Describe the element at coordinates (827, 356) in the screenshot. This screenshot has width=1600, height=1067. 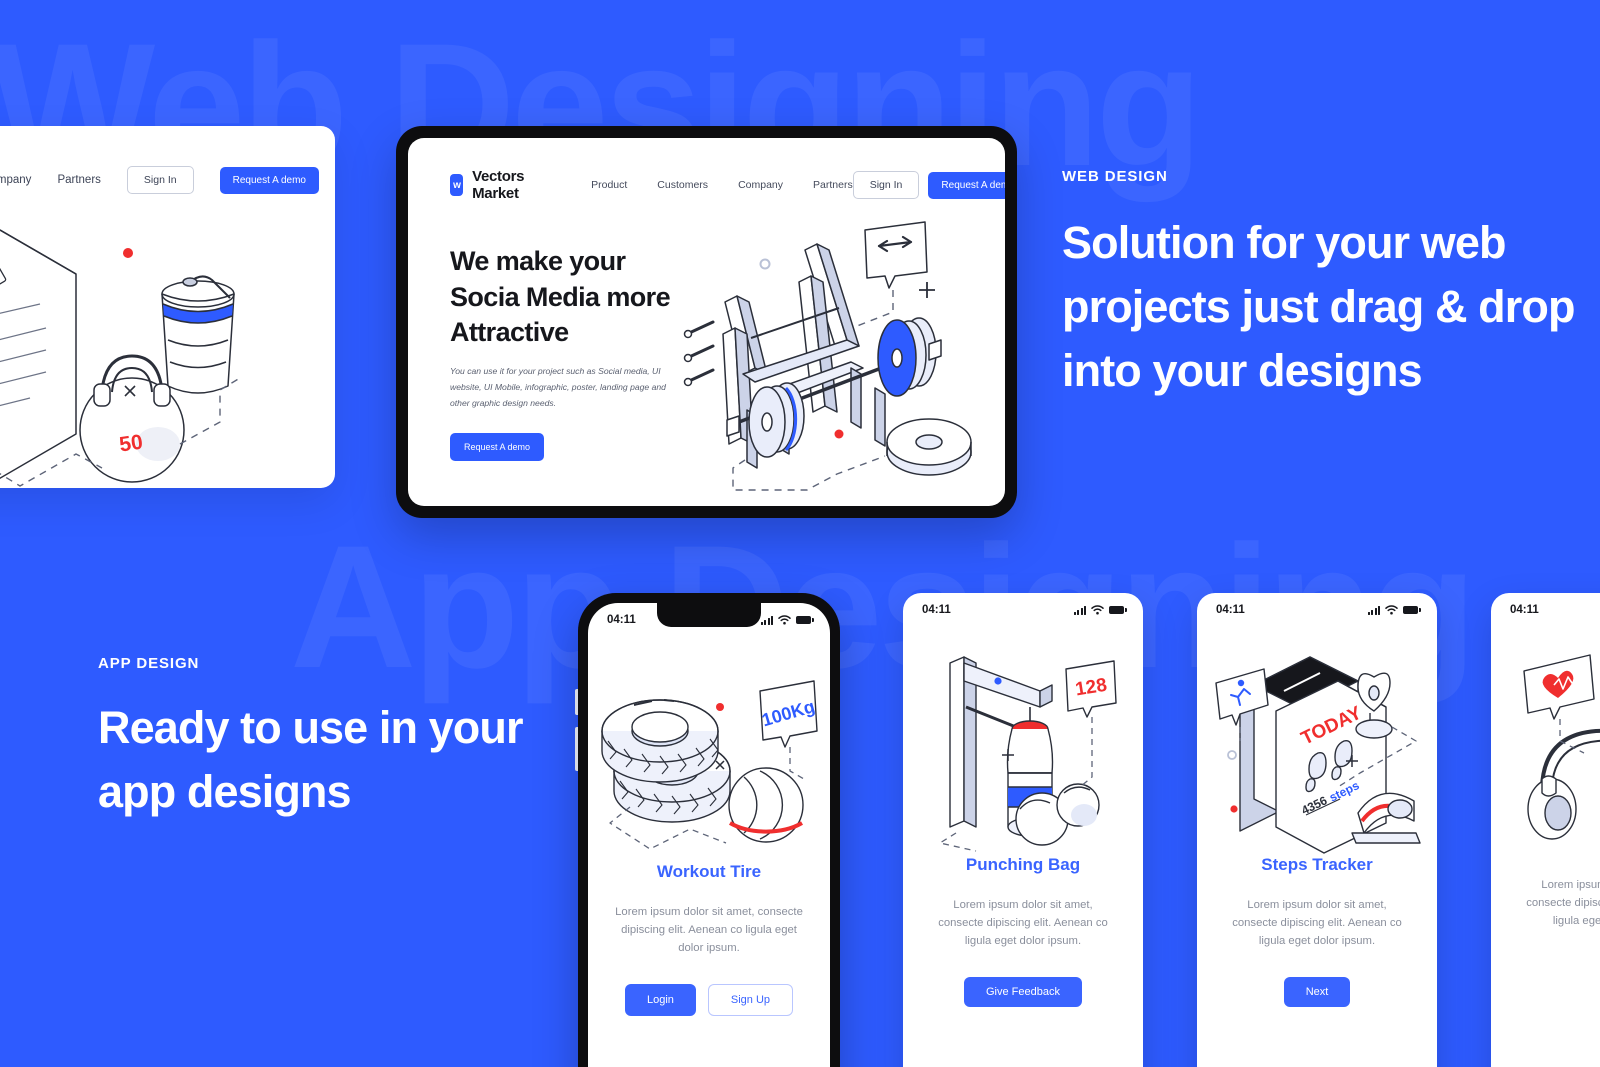
I see `hero-illustration-bench-press` at that location.